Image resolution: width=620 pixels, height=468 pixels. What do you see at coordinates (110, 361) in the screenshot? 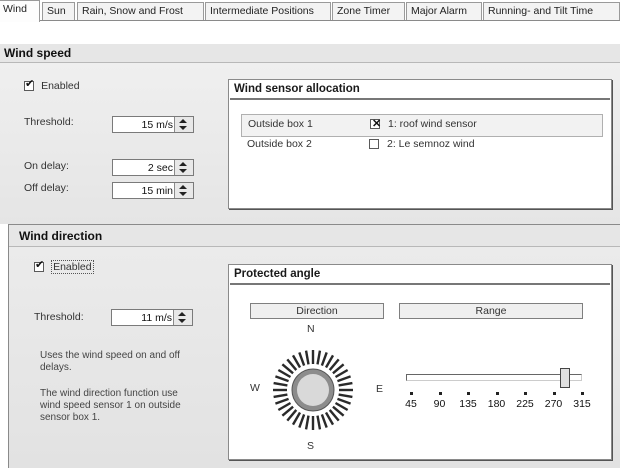
I see `wind-direction-note-delays: Uses the wind speed on and off delays.` at bounding box center [110, 361].